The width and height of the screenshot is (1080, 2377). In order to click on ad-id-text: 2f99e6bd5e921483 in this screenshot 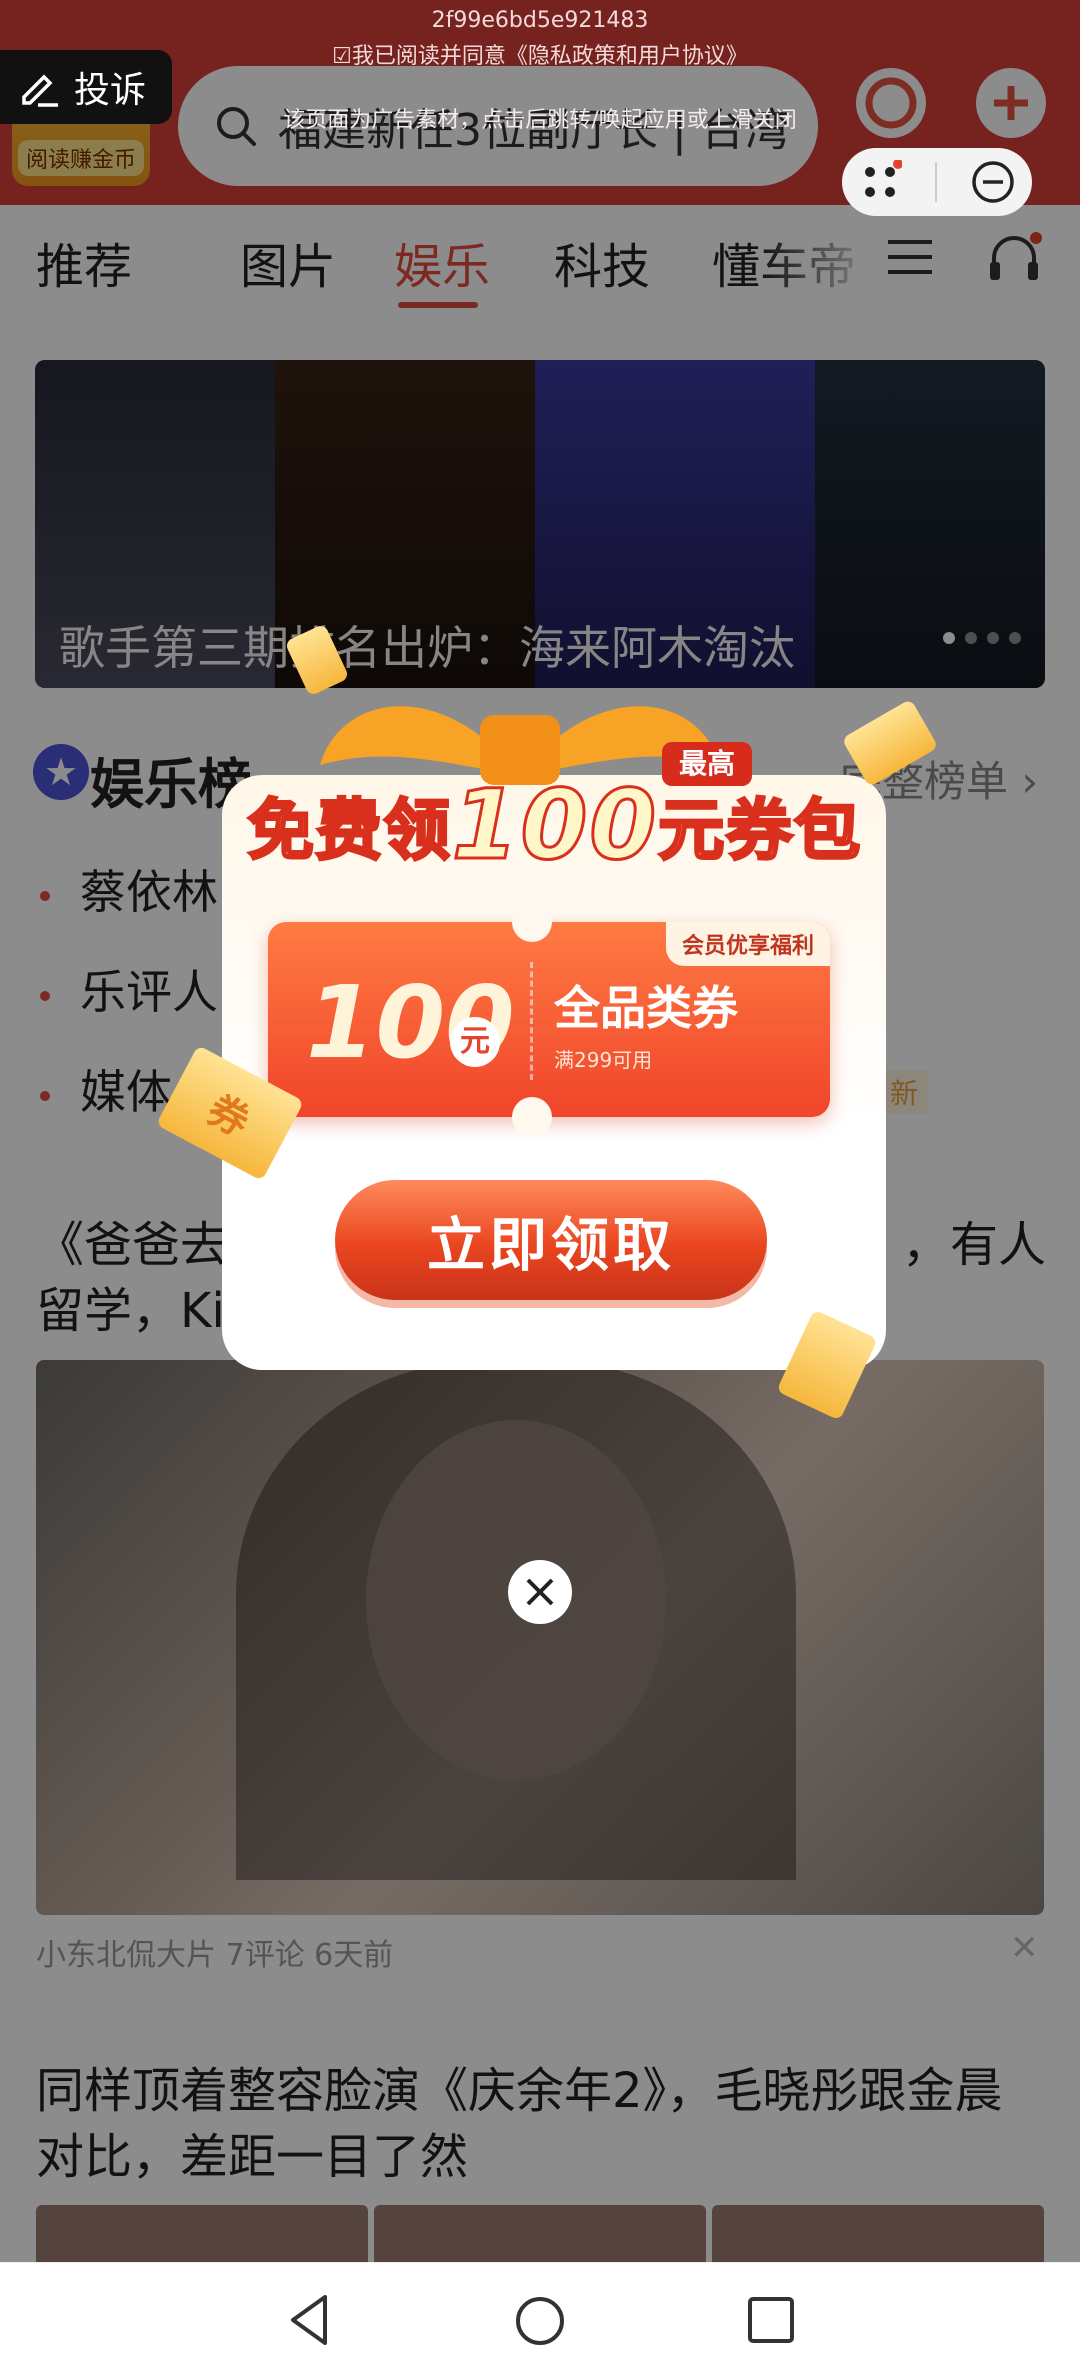, I will do `click(540, 20)`.